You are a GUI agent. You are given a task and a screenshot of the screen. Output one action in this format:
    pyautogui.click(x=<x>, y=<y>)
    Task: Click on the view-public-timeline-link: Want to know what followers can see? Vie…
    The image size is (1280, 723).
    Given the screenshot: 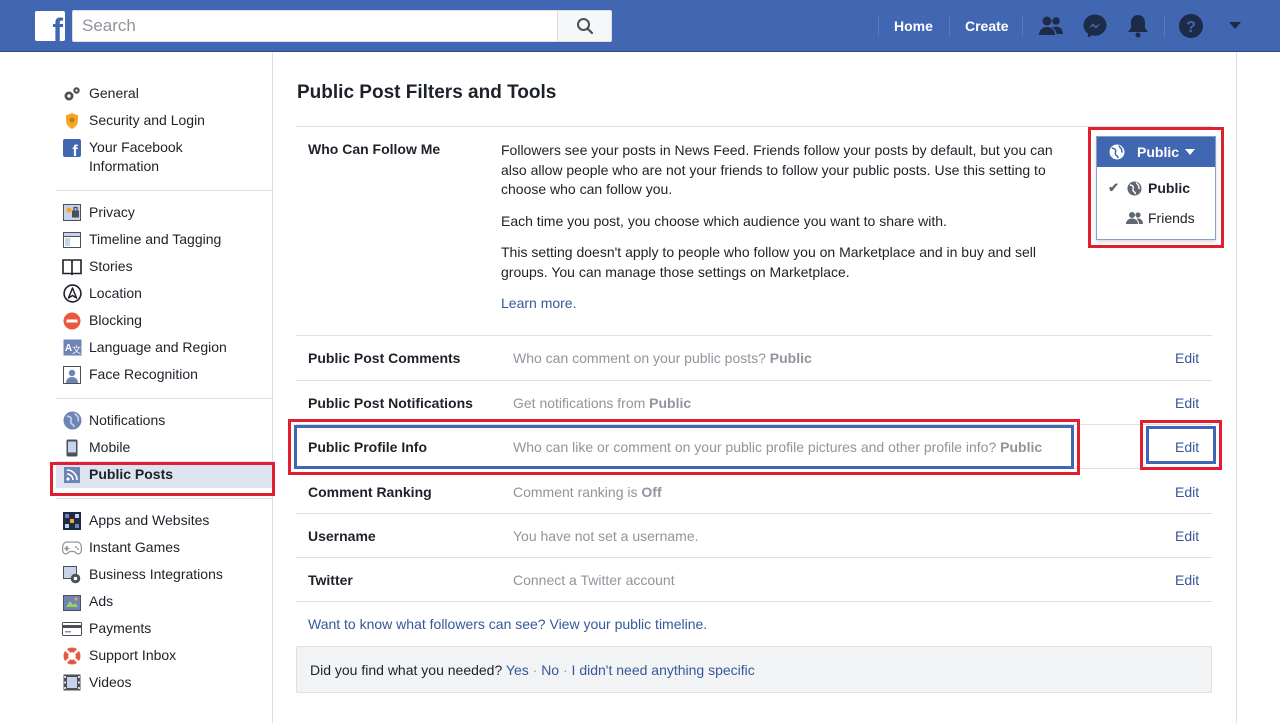 What is the action you would take?
    pyautogui.click(x=507, y=624)
    